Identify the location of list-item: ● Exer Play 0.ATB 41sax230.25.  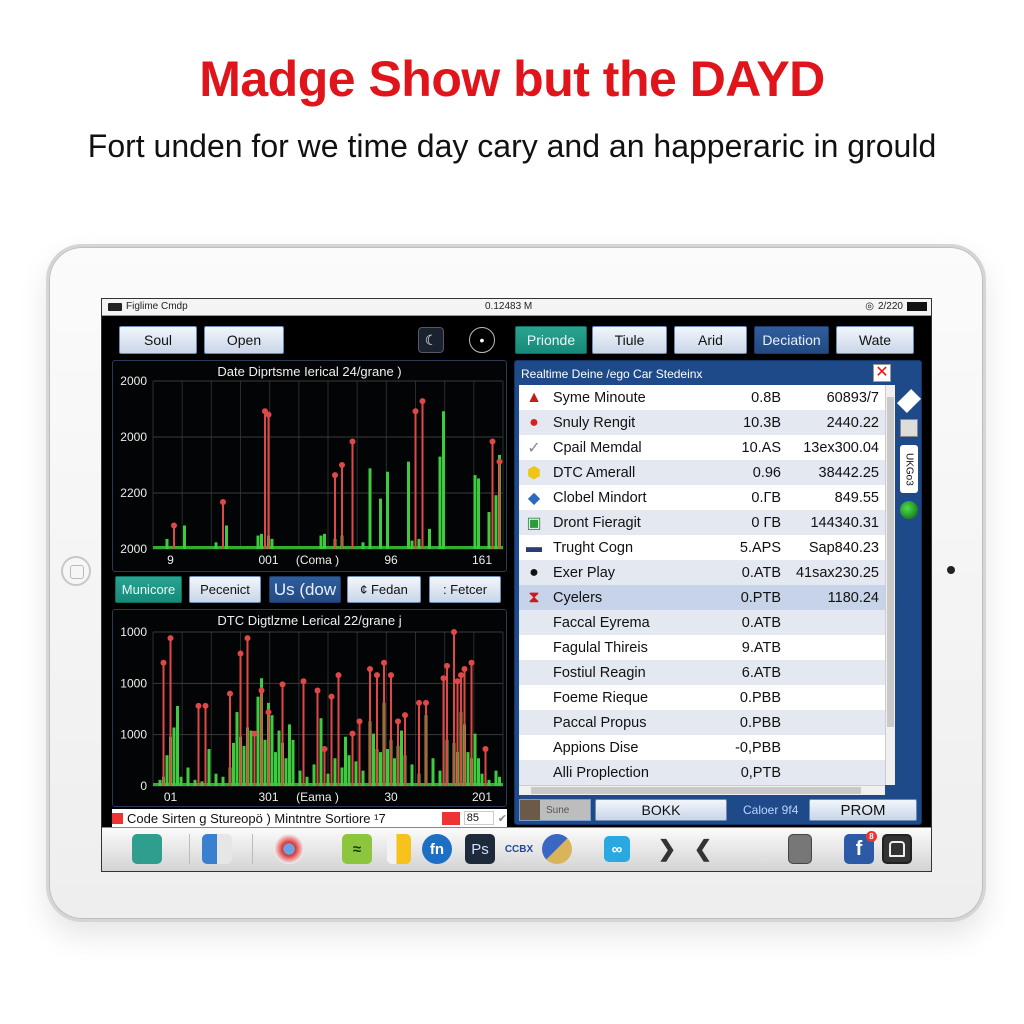
(702, 572).